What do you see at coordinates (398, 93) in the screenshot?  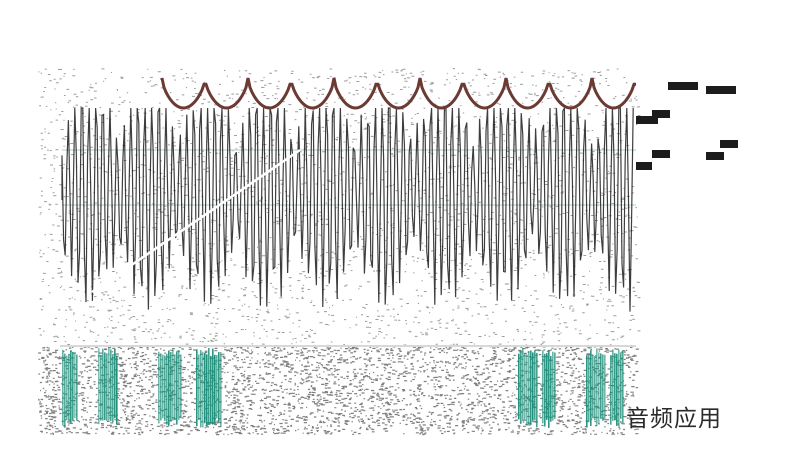 I see `envelope-curve` at bounding box center [398, 93].